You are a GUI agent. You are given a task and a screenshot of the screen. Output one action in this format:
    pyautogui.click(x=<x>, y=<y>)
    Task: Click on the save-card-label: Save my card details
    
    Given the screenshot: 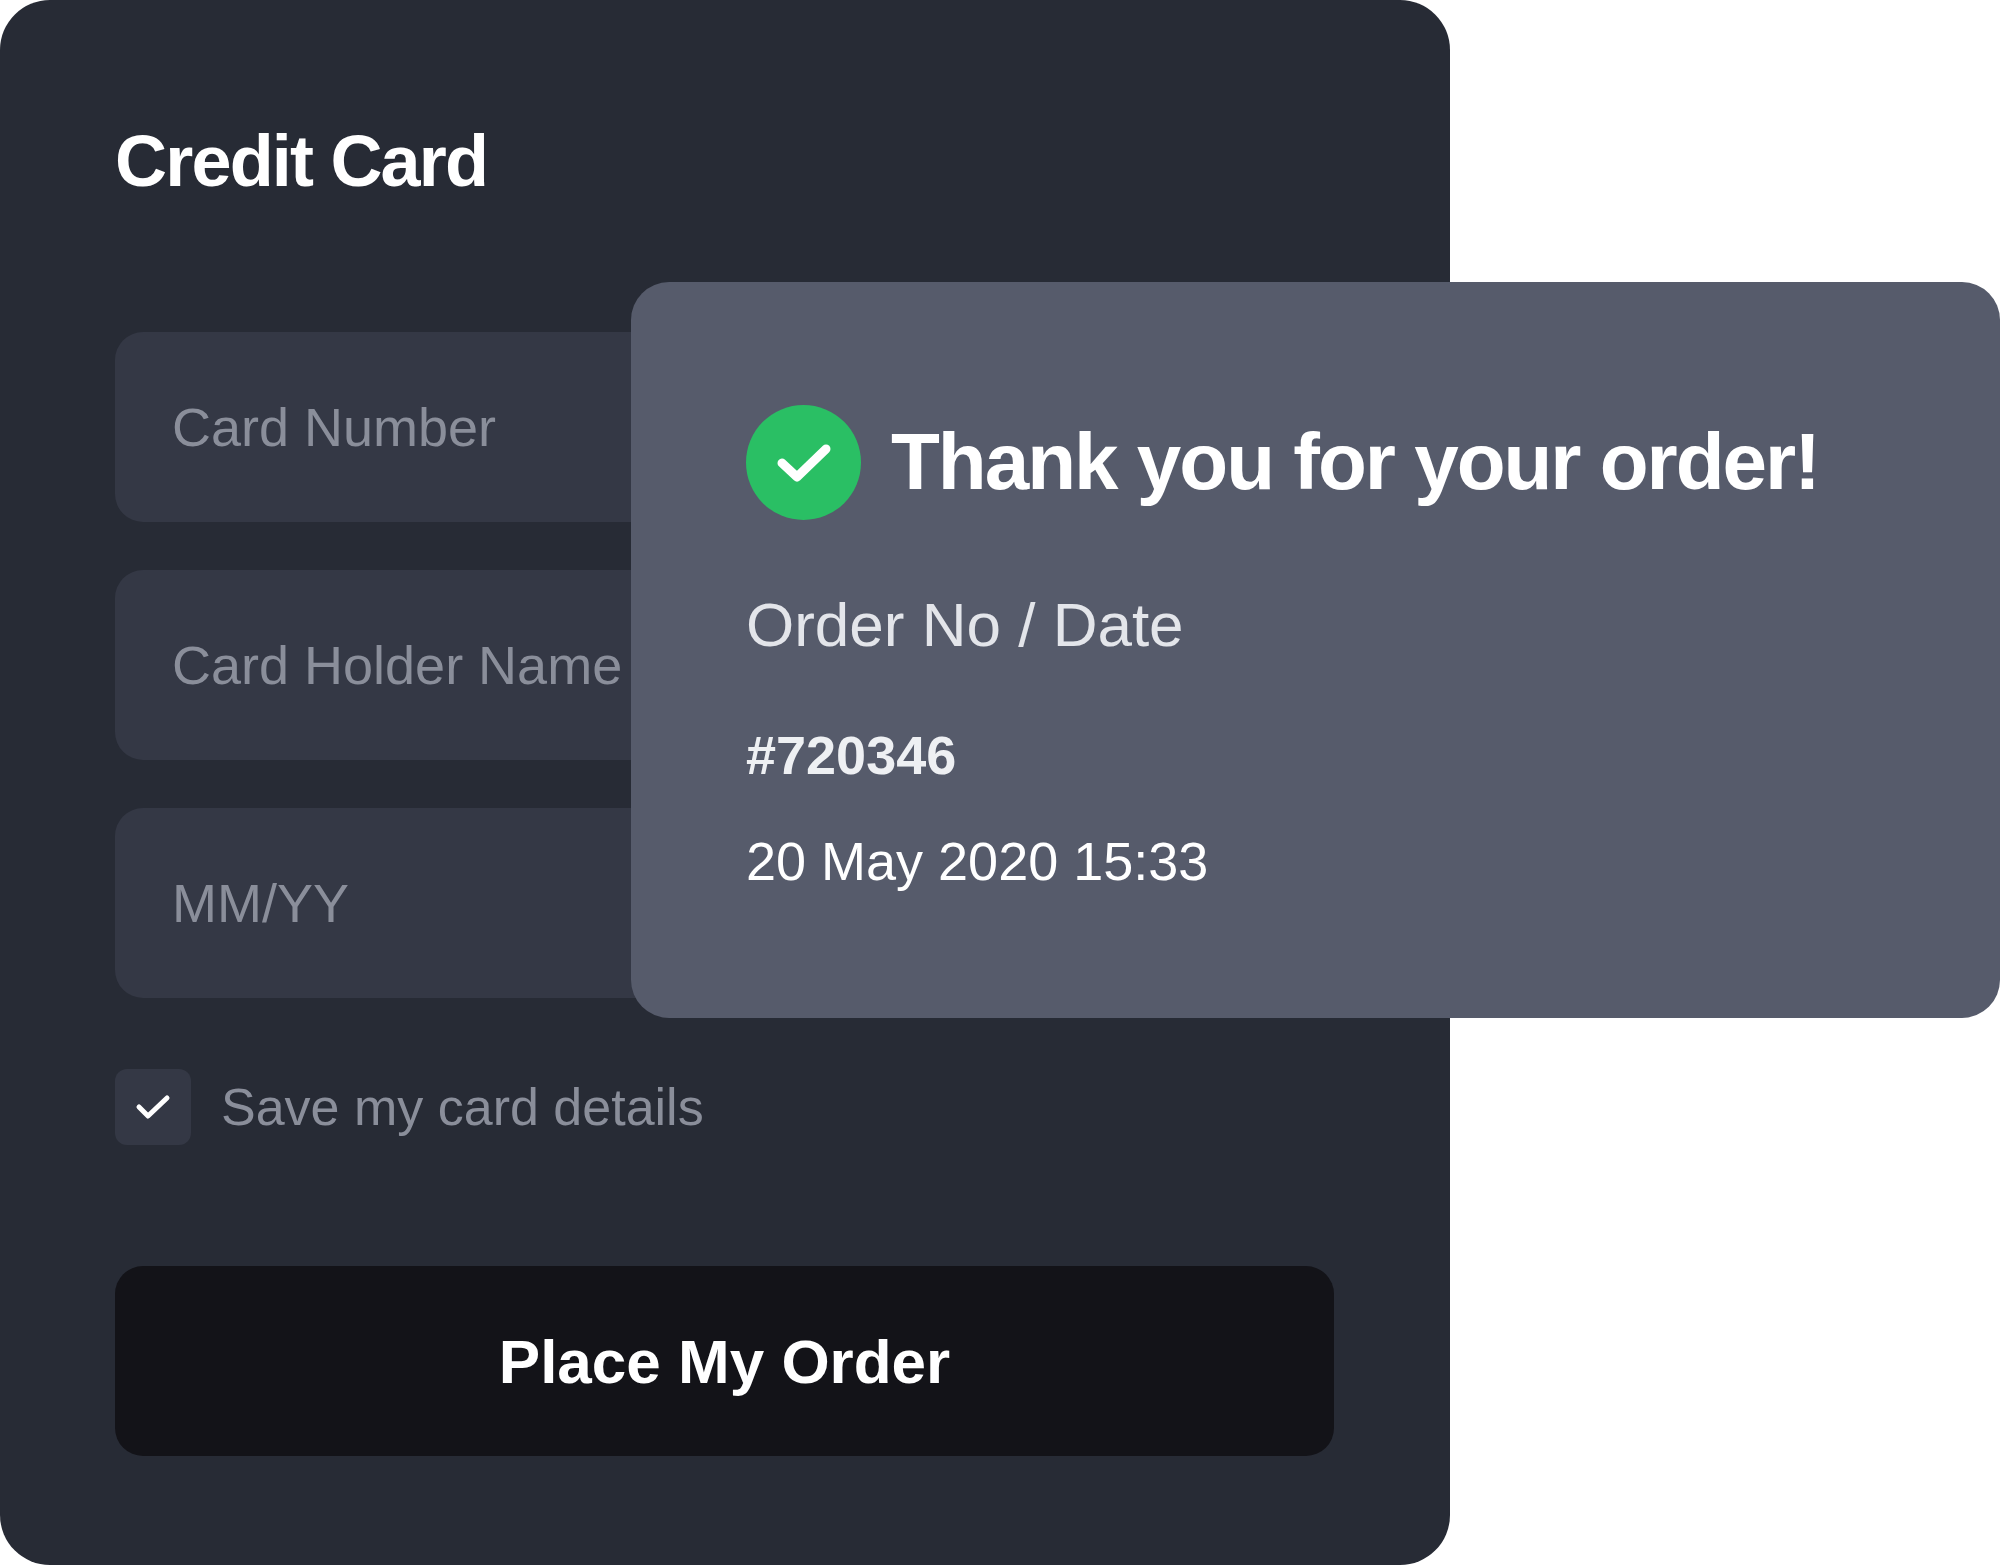 What is the action you would take?
    pyautogui.click(x=462, y=1107)
    